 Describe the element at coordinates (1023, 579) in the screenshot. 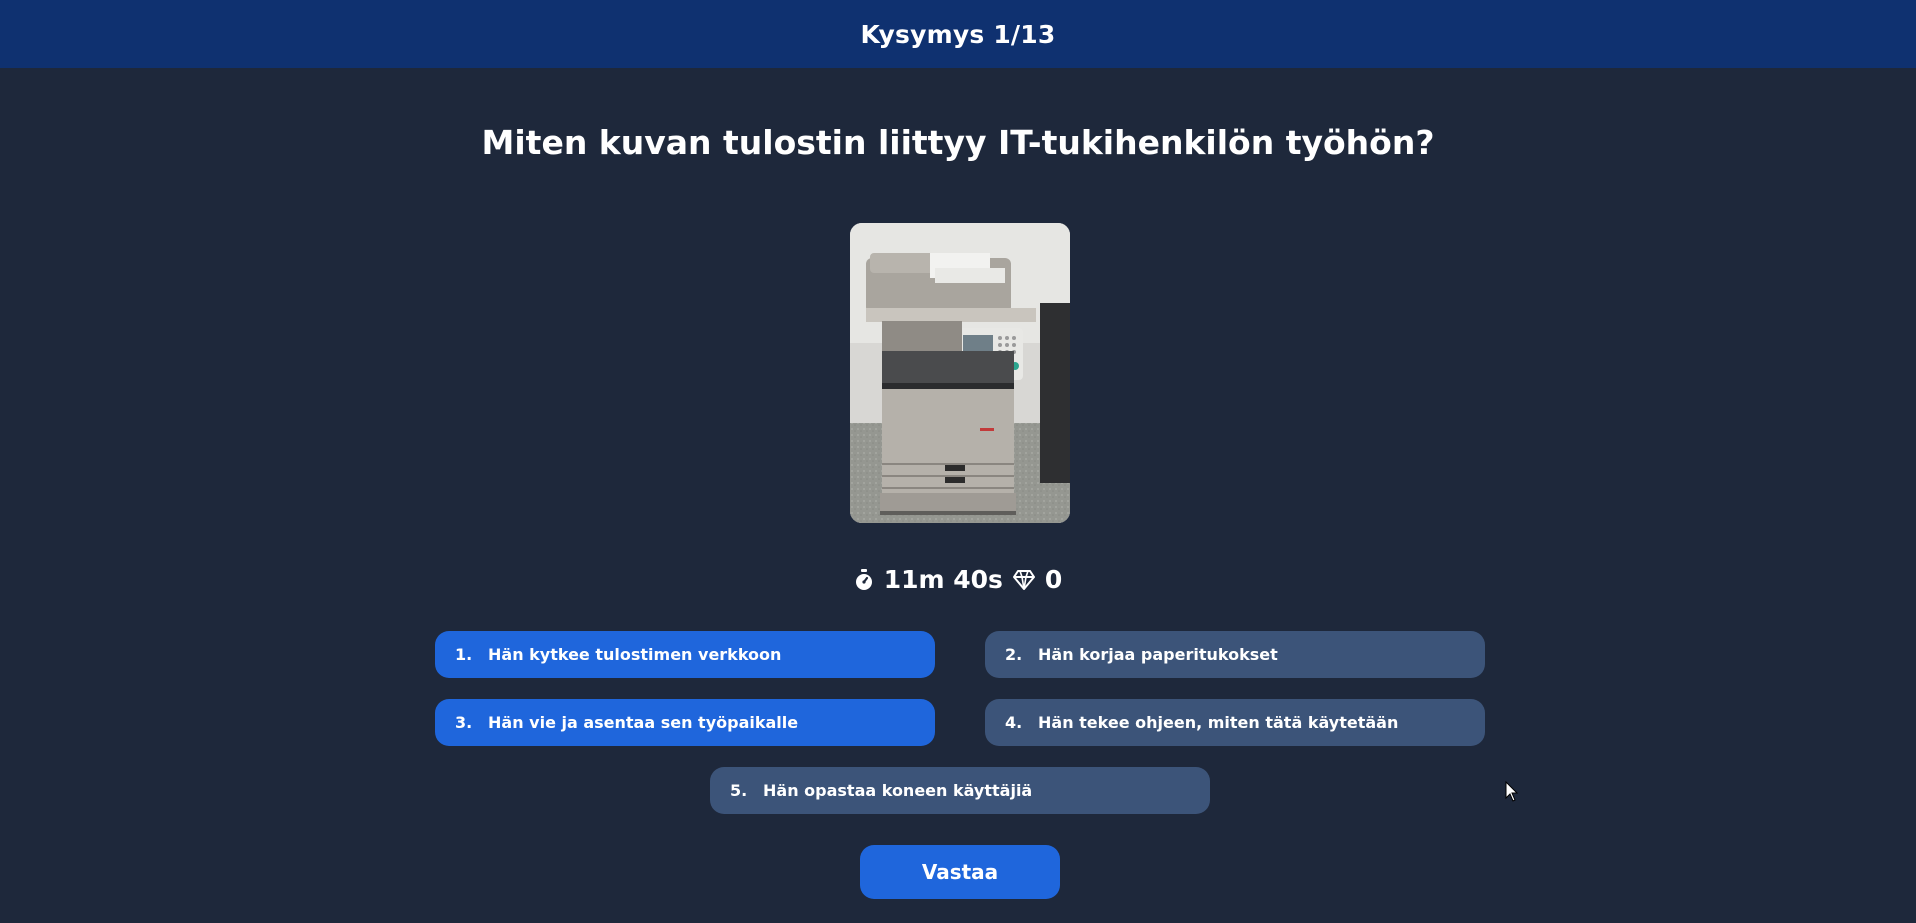

I see `diamond-icon` at that location.